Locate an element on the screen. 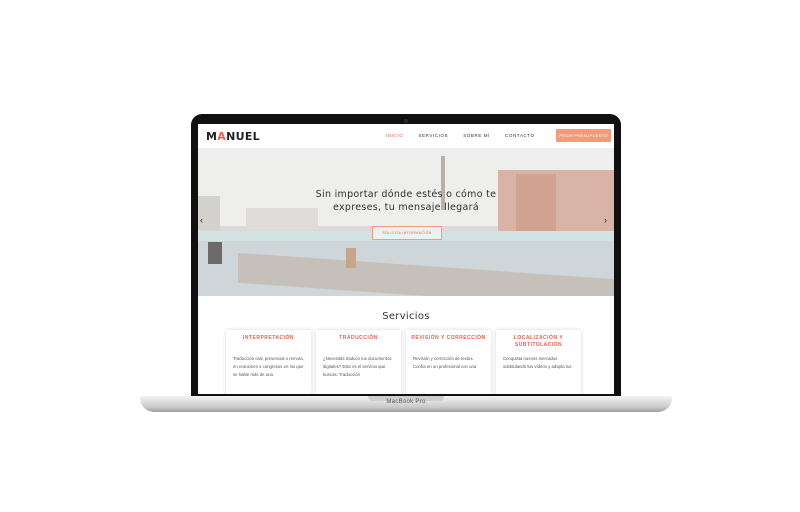 This screenshot has height=512, width=800. camera-icon is located at coordinates (406, 121).